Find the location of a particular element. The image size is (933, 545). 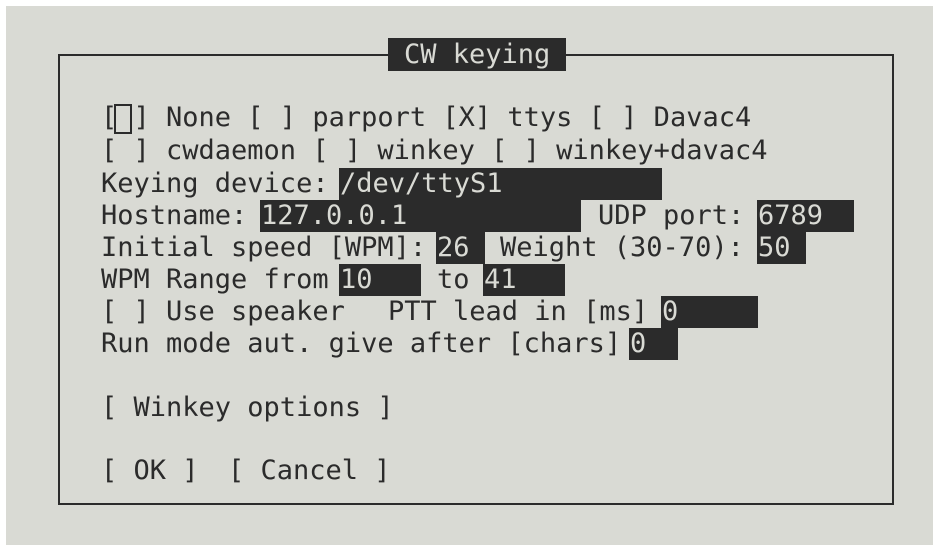

ok-button: [ OK ] is located at coordinates (150, 471).